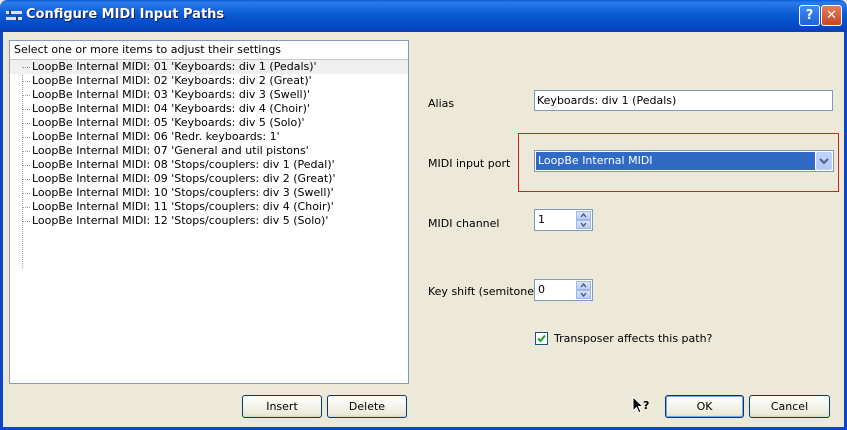 The image size is (847, 430). I want to click on key-shift-label: Key shift (semitones), so click(486, 291).